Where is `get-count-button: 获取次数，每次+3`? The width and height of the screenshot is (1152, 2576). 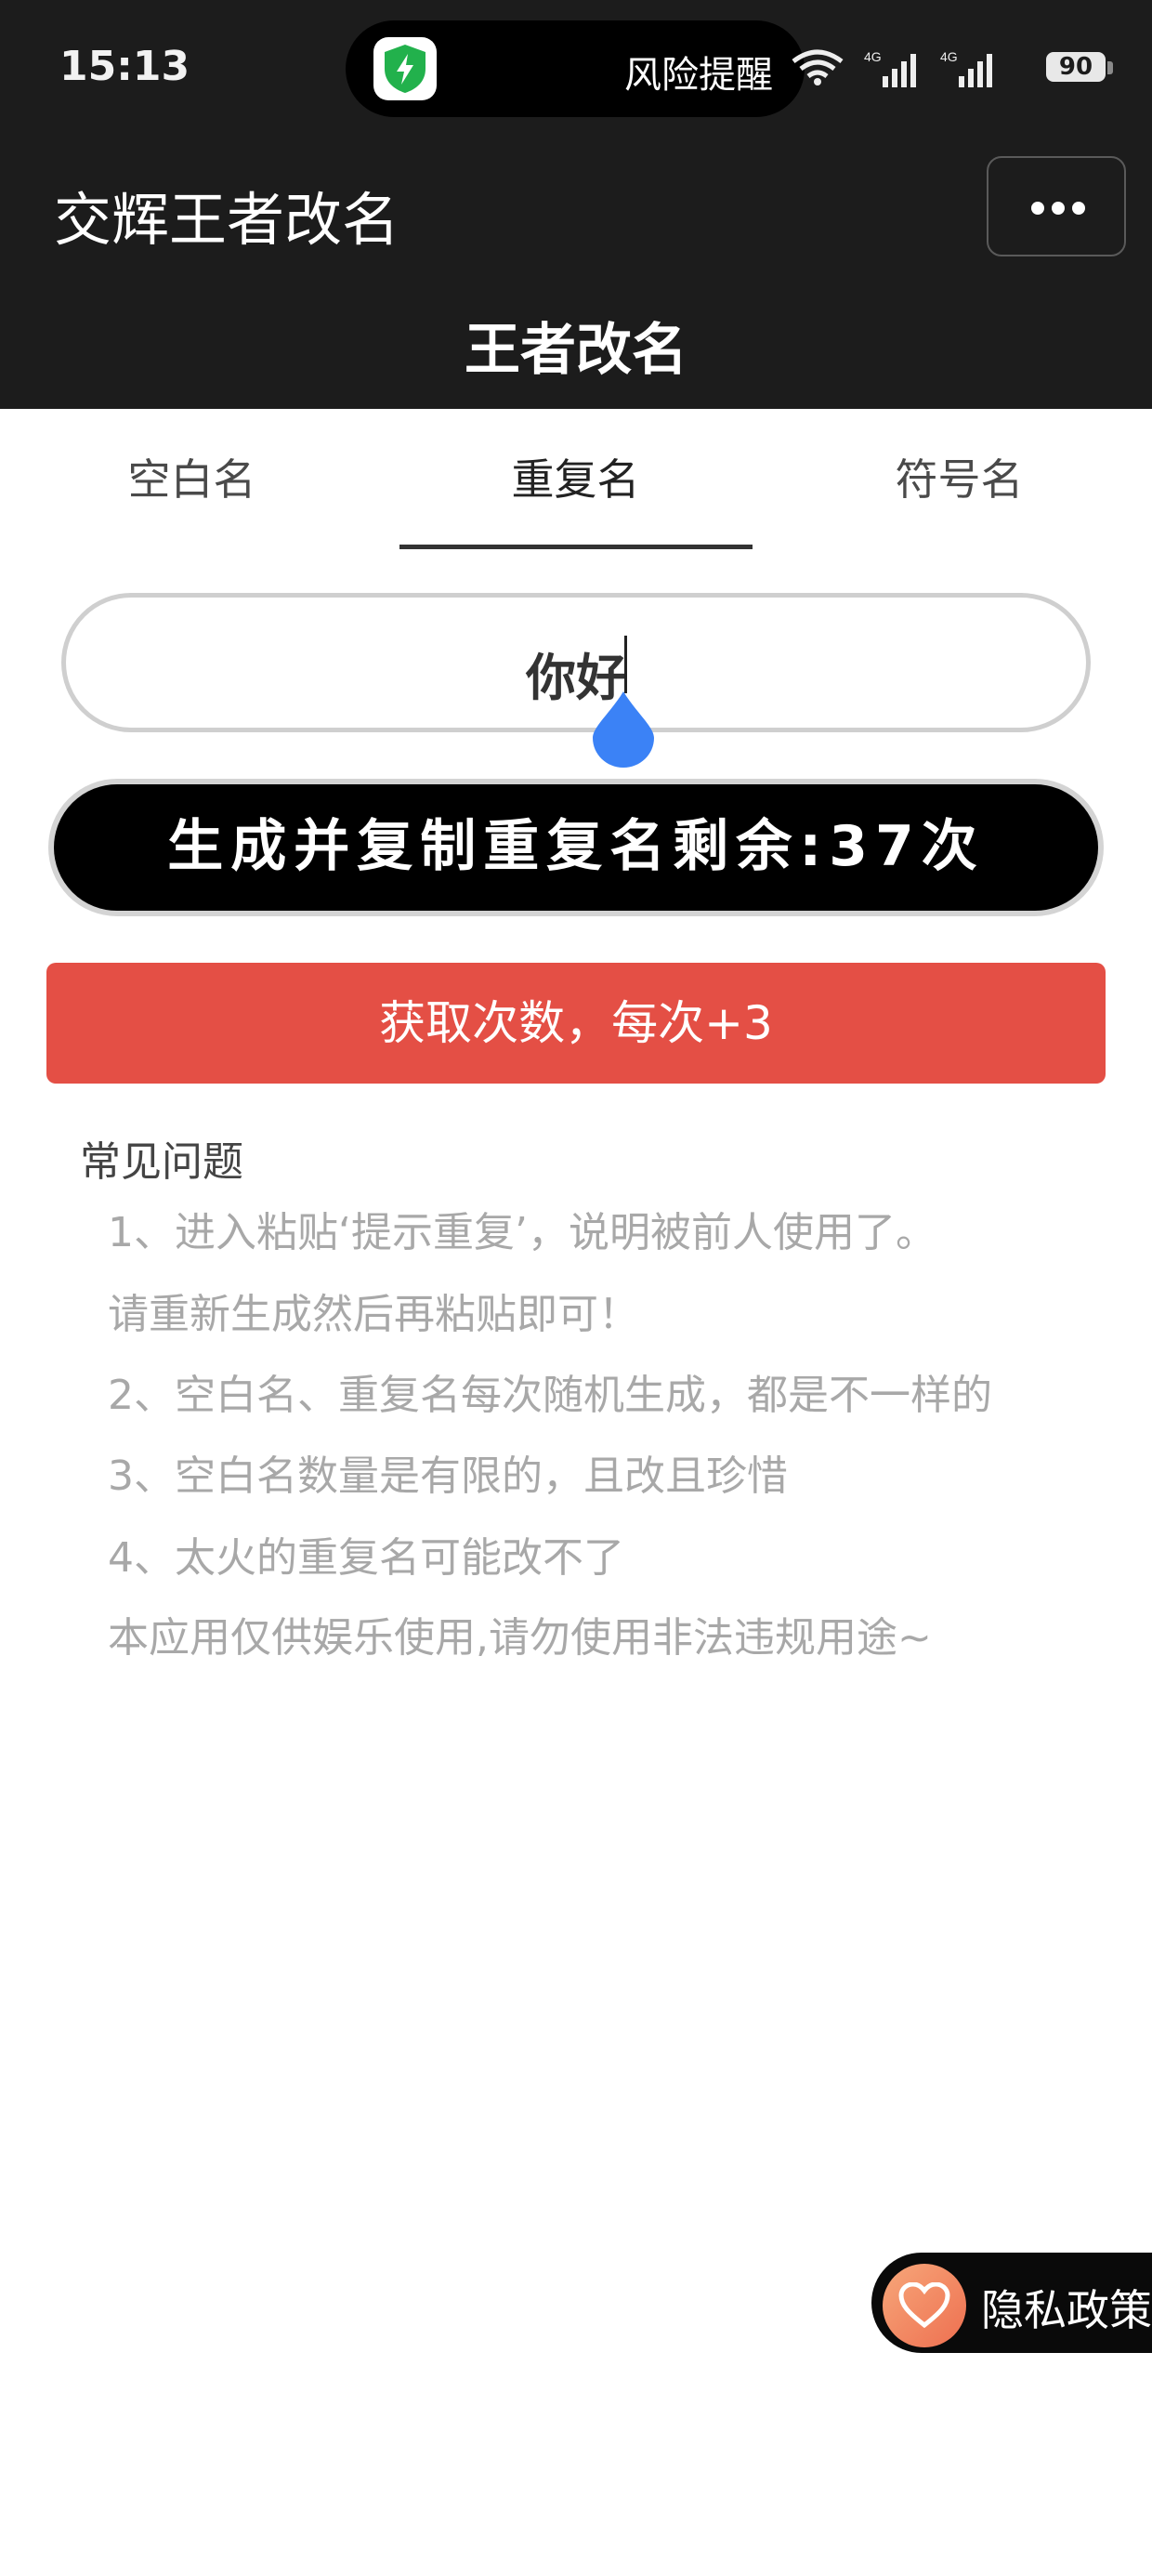 get-count-button: 获取次数，每次+3 is located at coordinates (576, 1023).